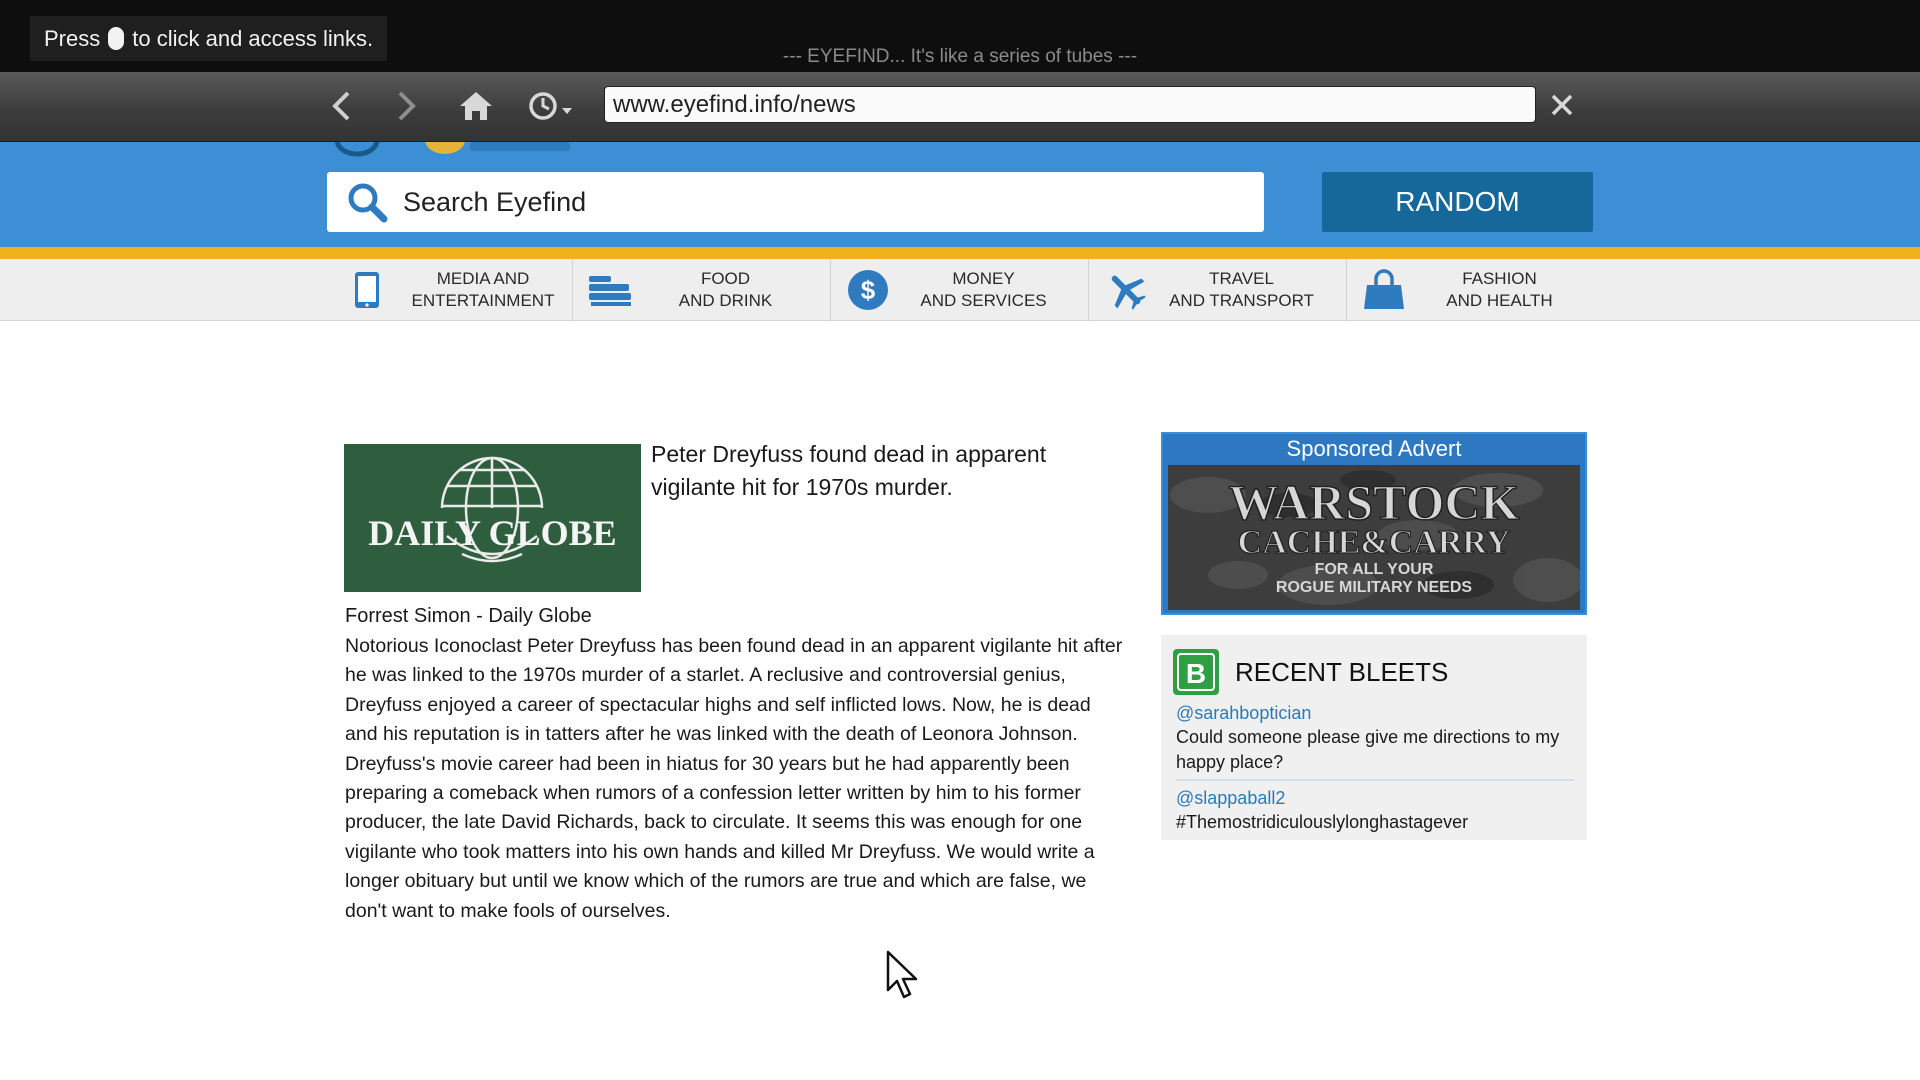 The image size is (1920, 1080). I want to click on back-button, so click(342, 106).